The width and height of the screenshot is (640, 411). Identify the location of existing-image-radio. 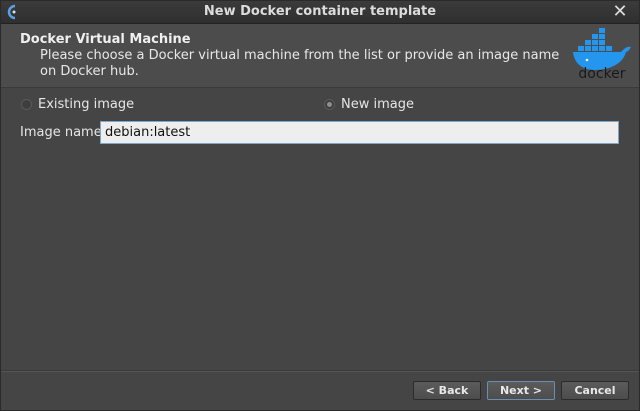
(26, 104).